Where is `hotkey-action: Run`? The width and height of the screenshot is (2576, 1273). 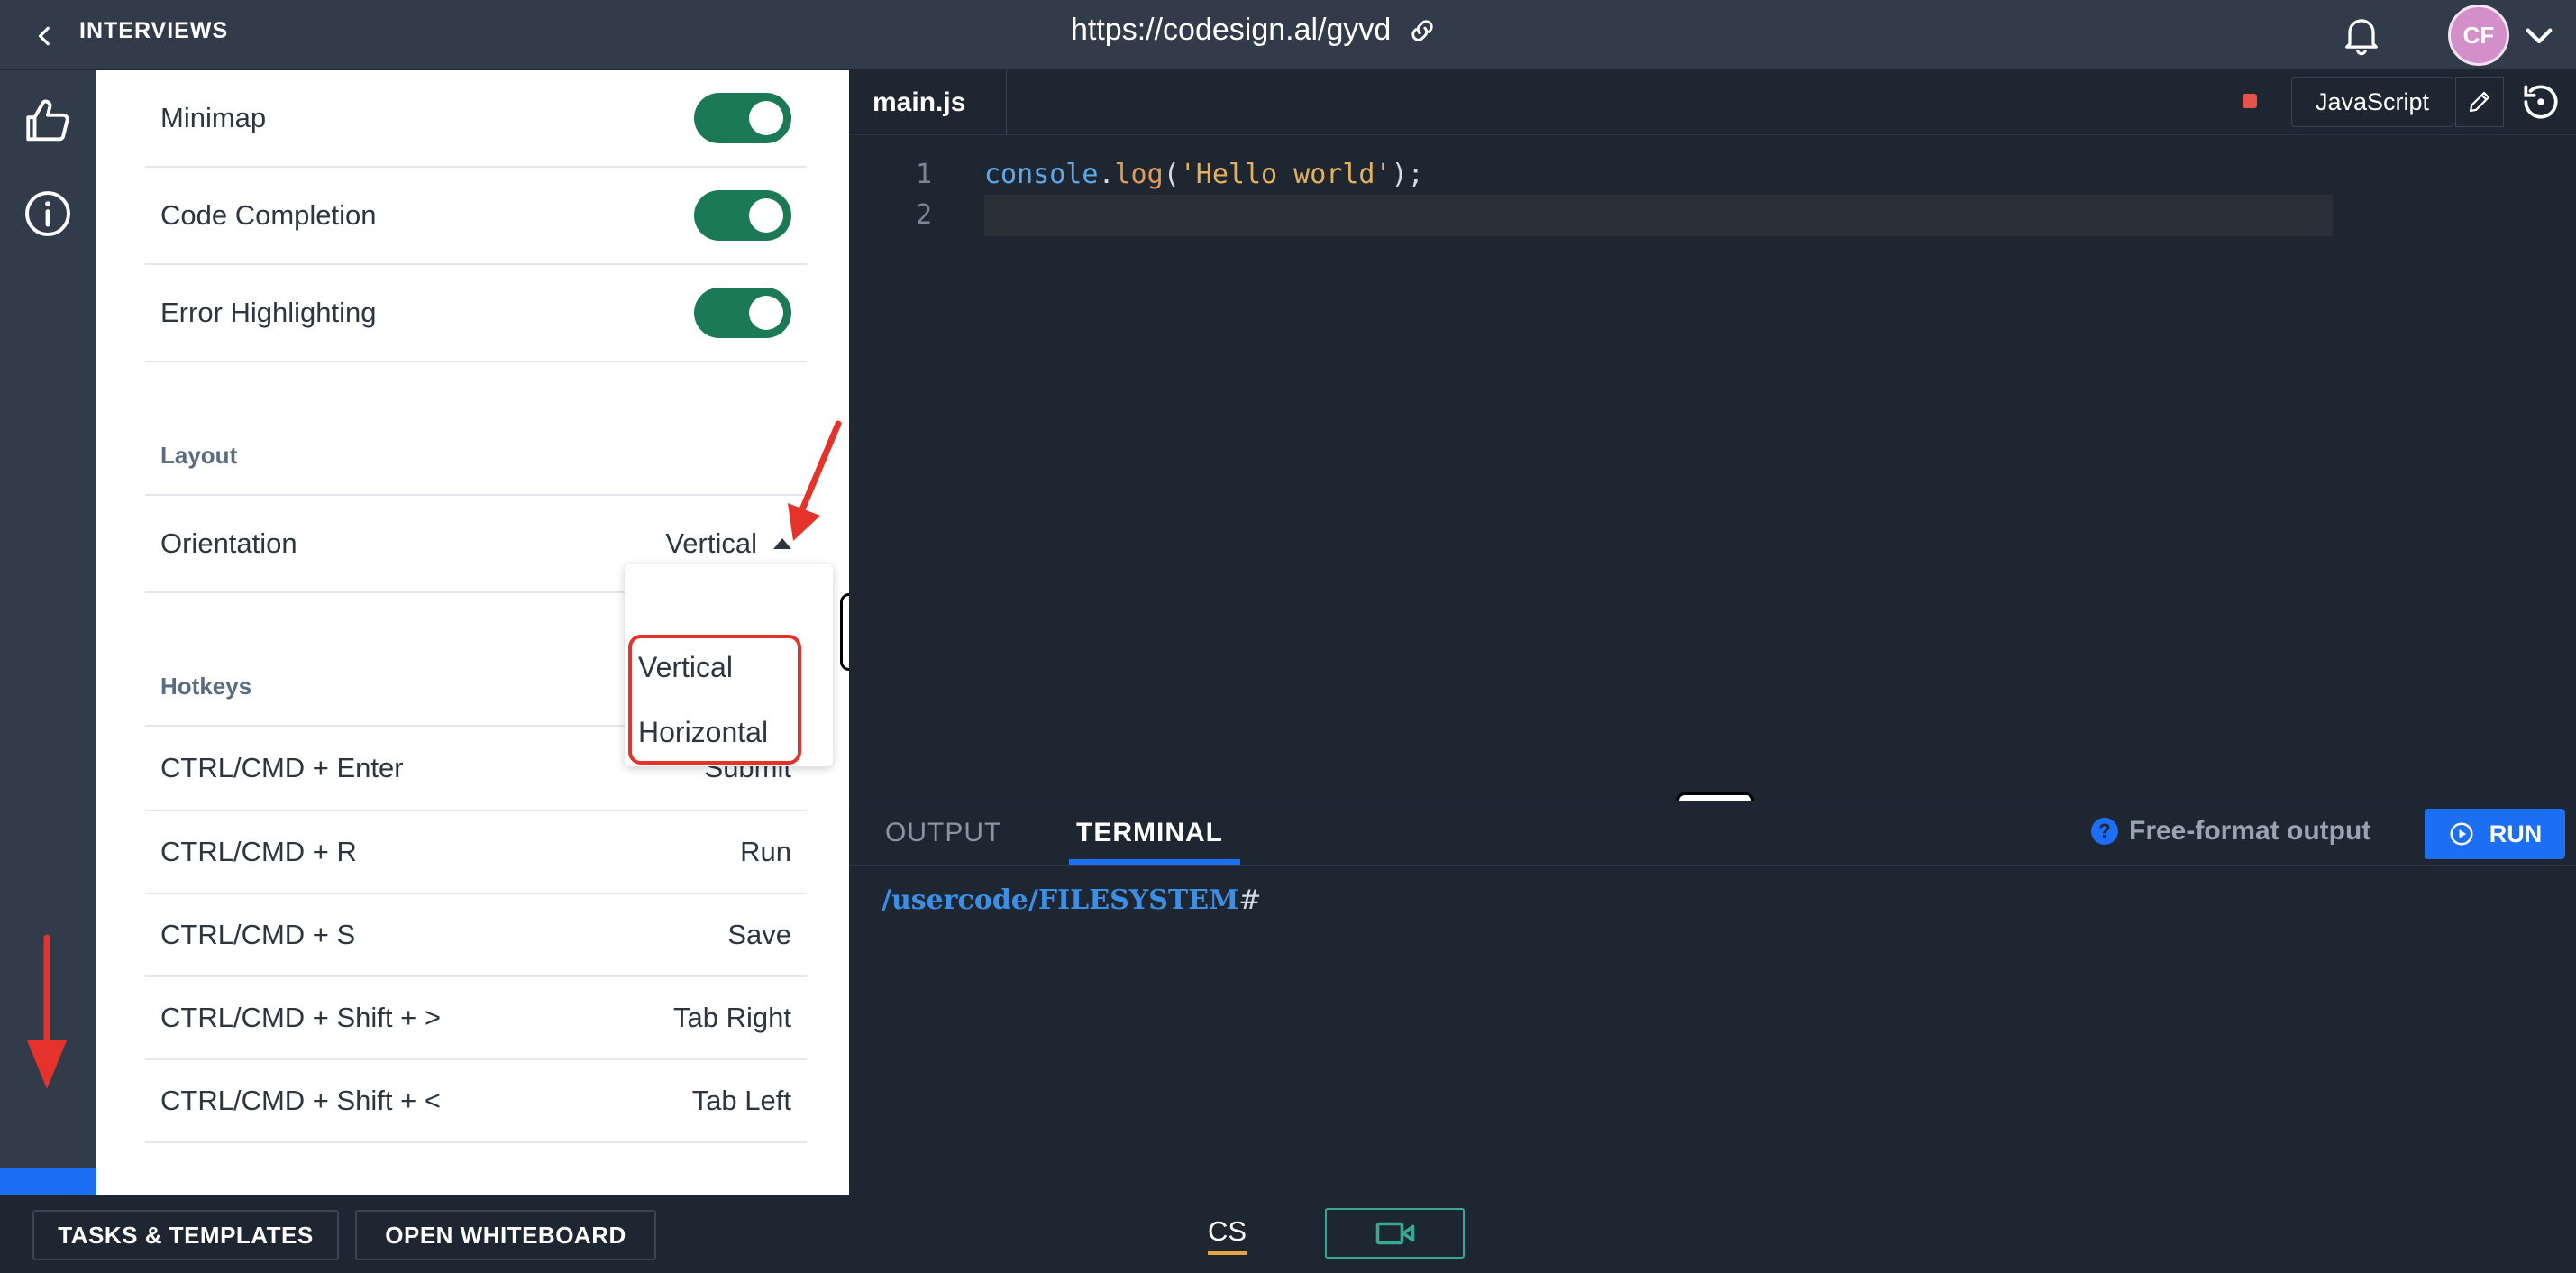 hotkey-action: Run is located at coordinates (765, 851).